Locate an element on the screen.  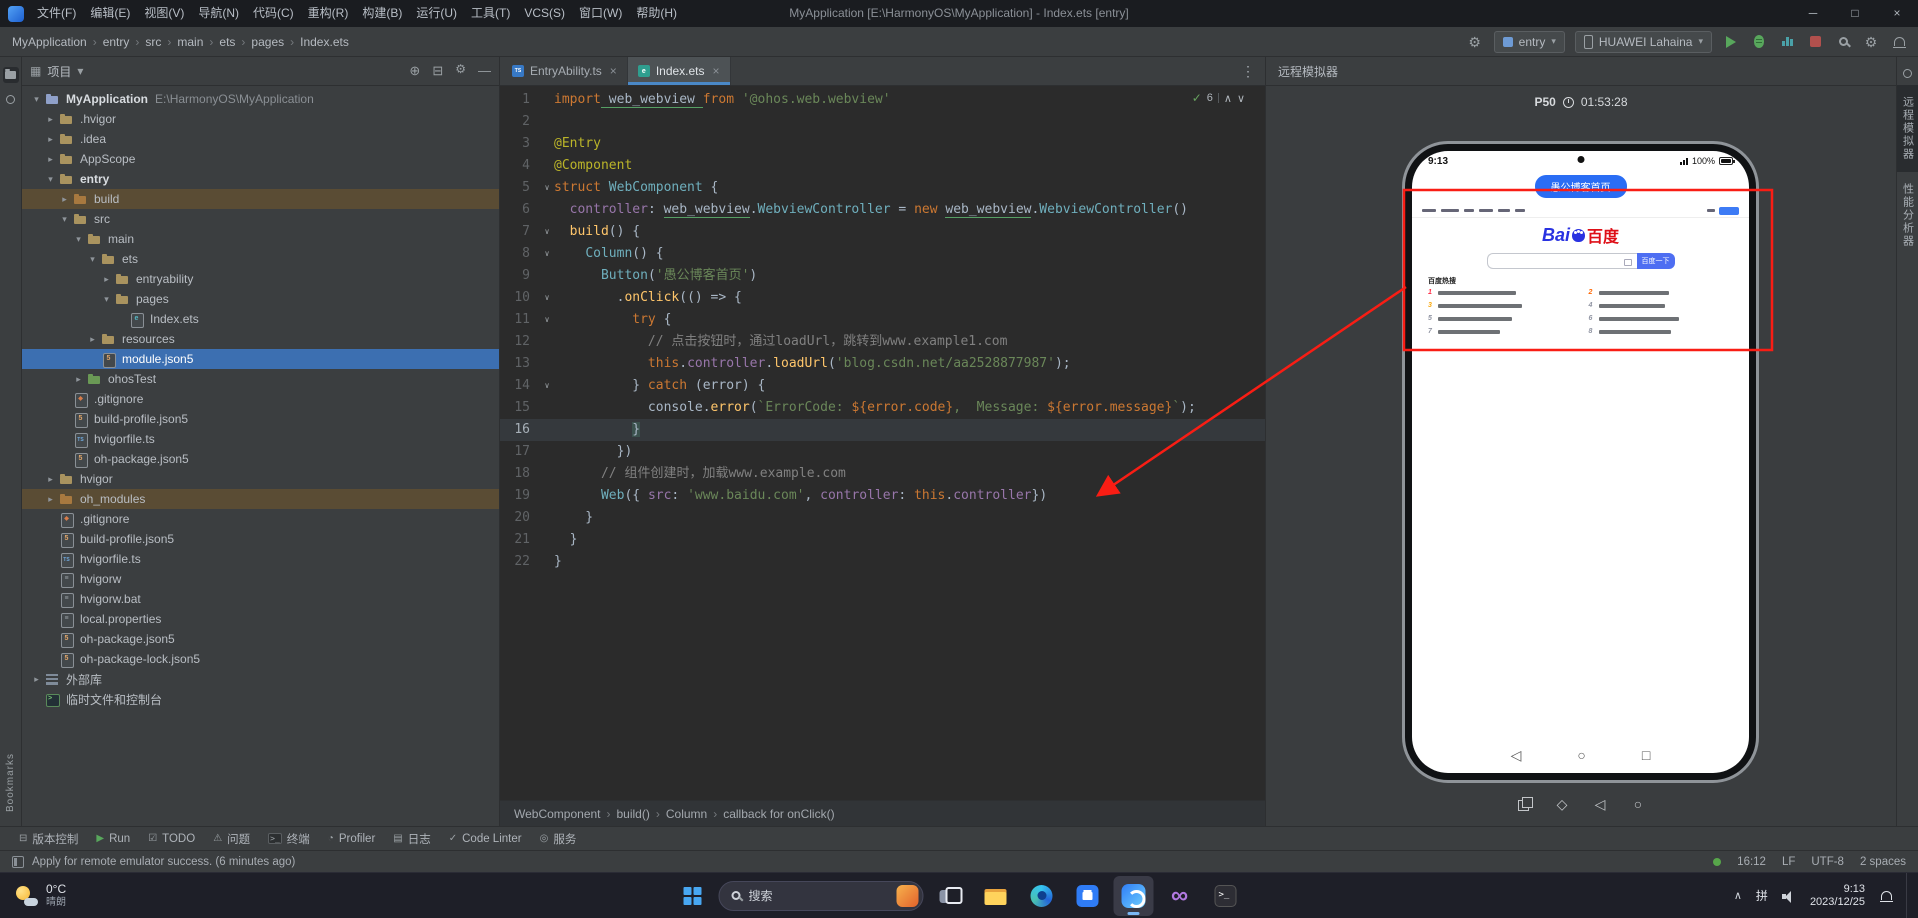
line-number: 17 is located at coordinates (520, 452).